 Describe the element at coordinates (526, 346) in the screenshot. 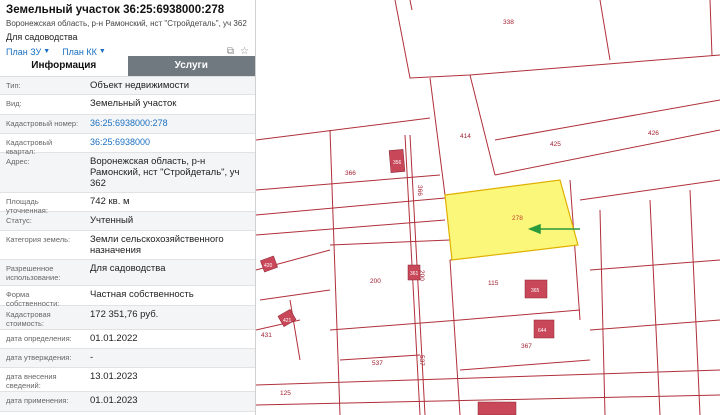

I see `map-label: 367` at that location.